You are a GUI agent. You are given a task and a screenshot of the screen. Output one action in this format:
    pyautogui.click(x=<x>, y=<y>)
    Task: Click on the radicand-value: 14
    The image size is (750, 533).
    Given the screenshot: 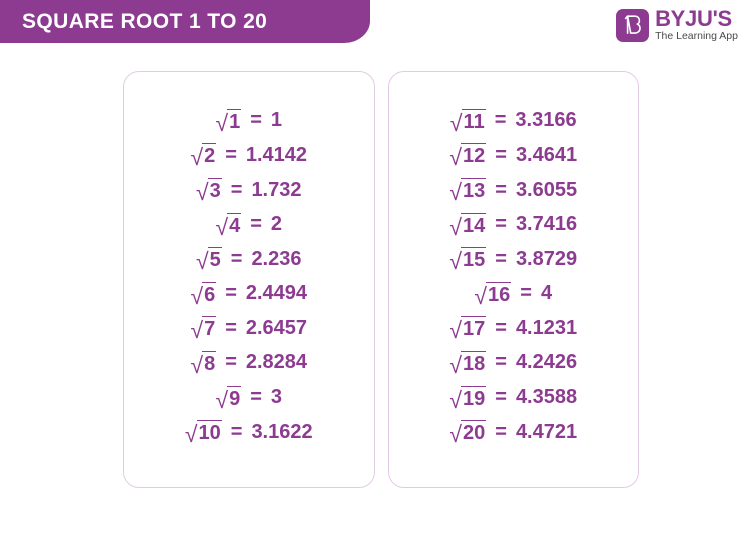 What is the action you would take?
    pyautogui.click(x=474, y=224)
    